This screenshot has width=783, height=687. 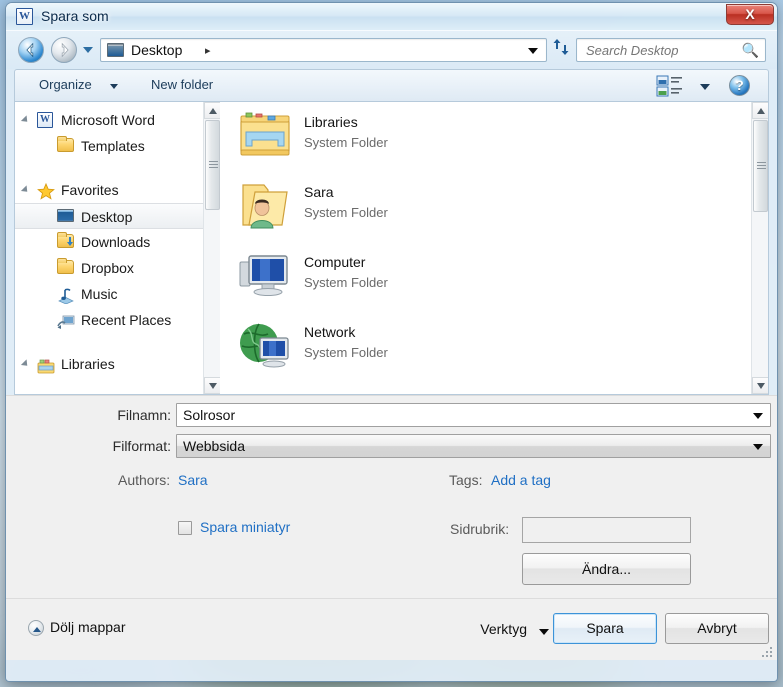 I want to click on file-item-name: Computer, so click(x=335, y=262).